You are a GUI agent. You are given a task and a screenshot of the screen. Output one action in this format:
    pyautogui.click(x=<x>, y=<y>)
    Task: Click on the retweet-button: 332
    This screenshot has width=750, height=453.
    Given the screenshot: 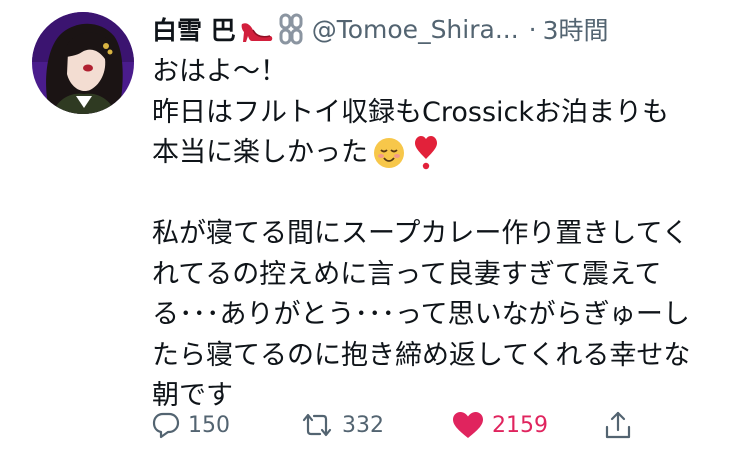 What is the action you would take?
    pyautogui.click(x=342, y=425)
    